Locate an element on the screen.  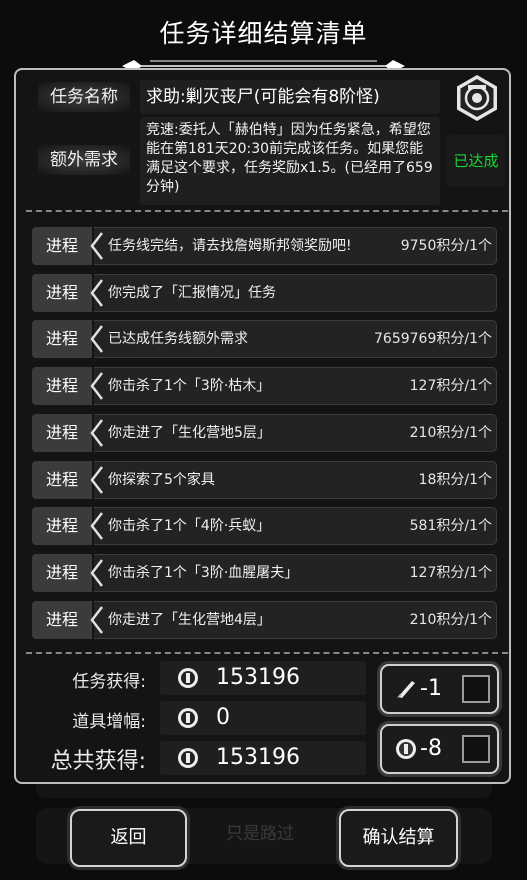
total-value: 153196 is located at coordinates (258, 757).